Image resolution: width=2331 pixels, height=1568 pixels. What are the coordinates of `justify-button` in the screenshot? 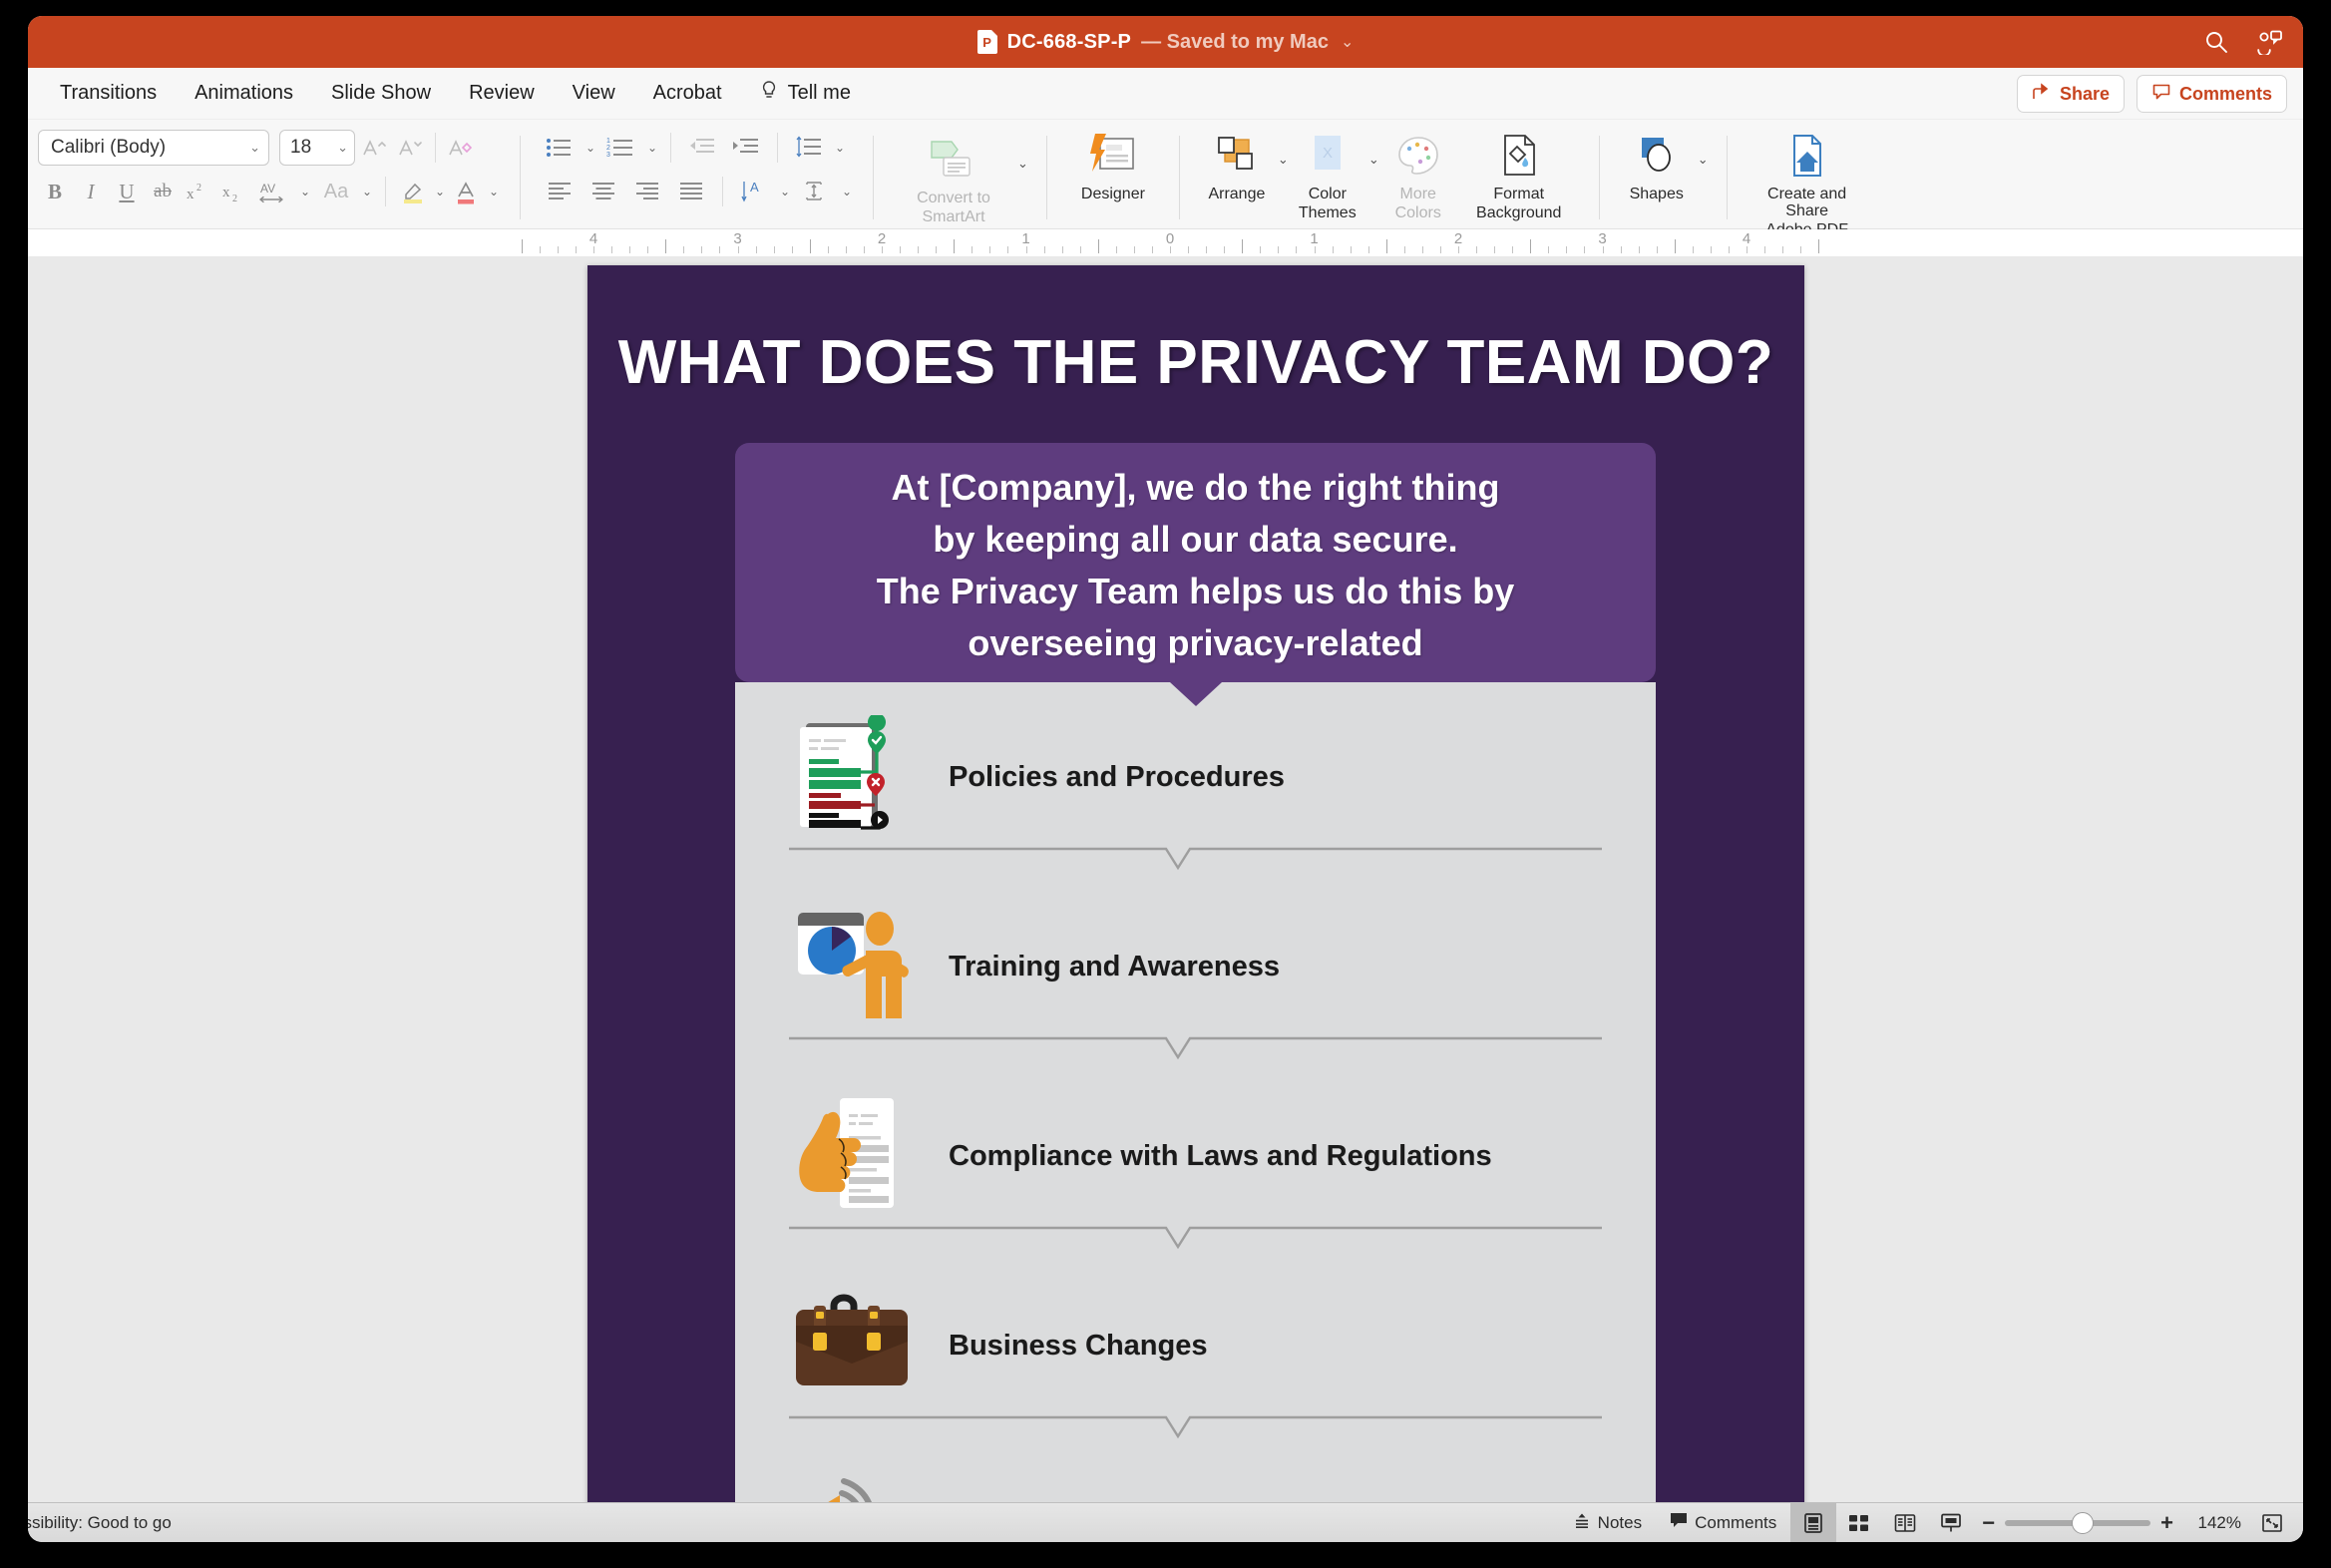 It's located at (691, 192).